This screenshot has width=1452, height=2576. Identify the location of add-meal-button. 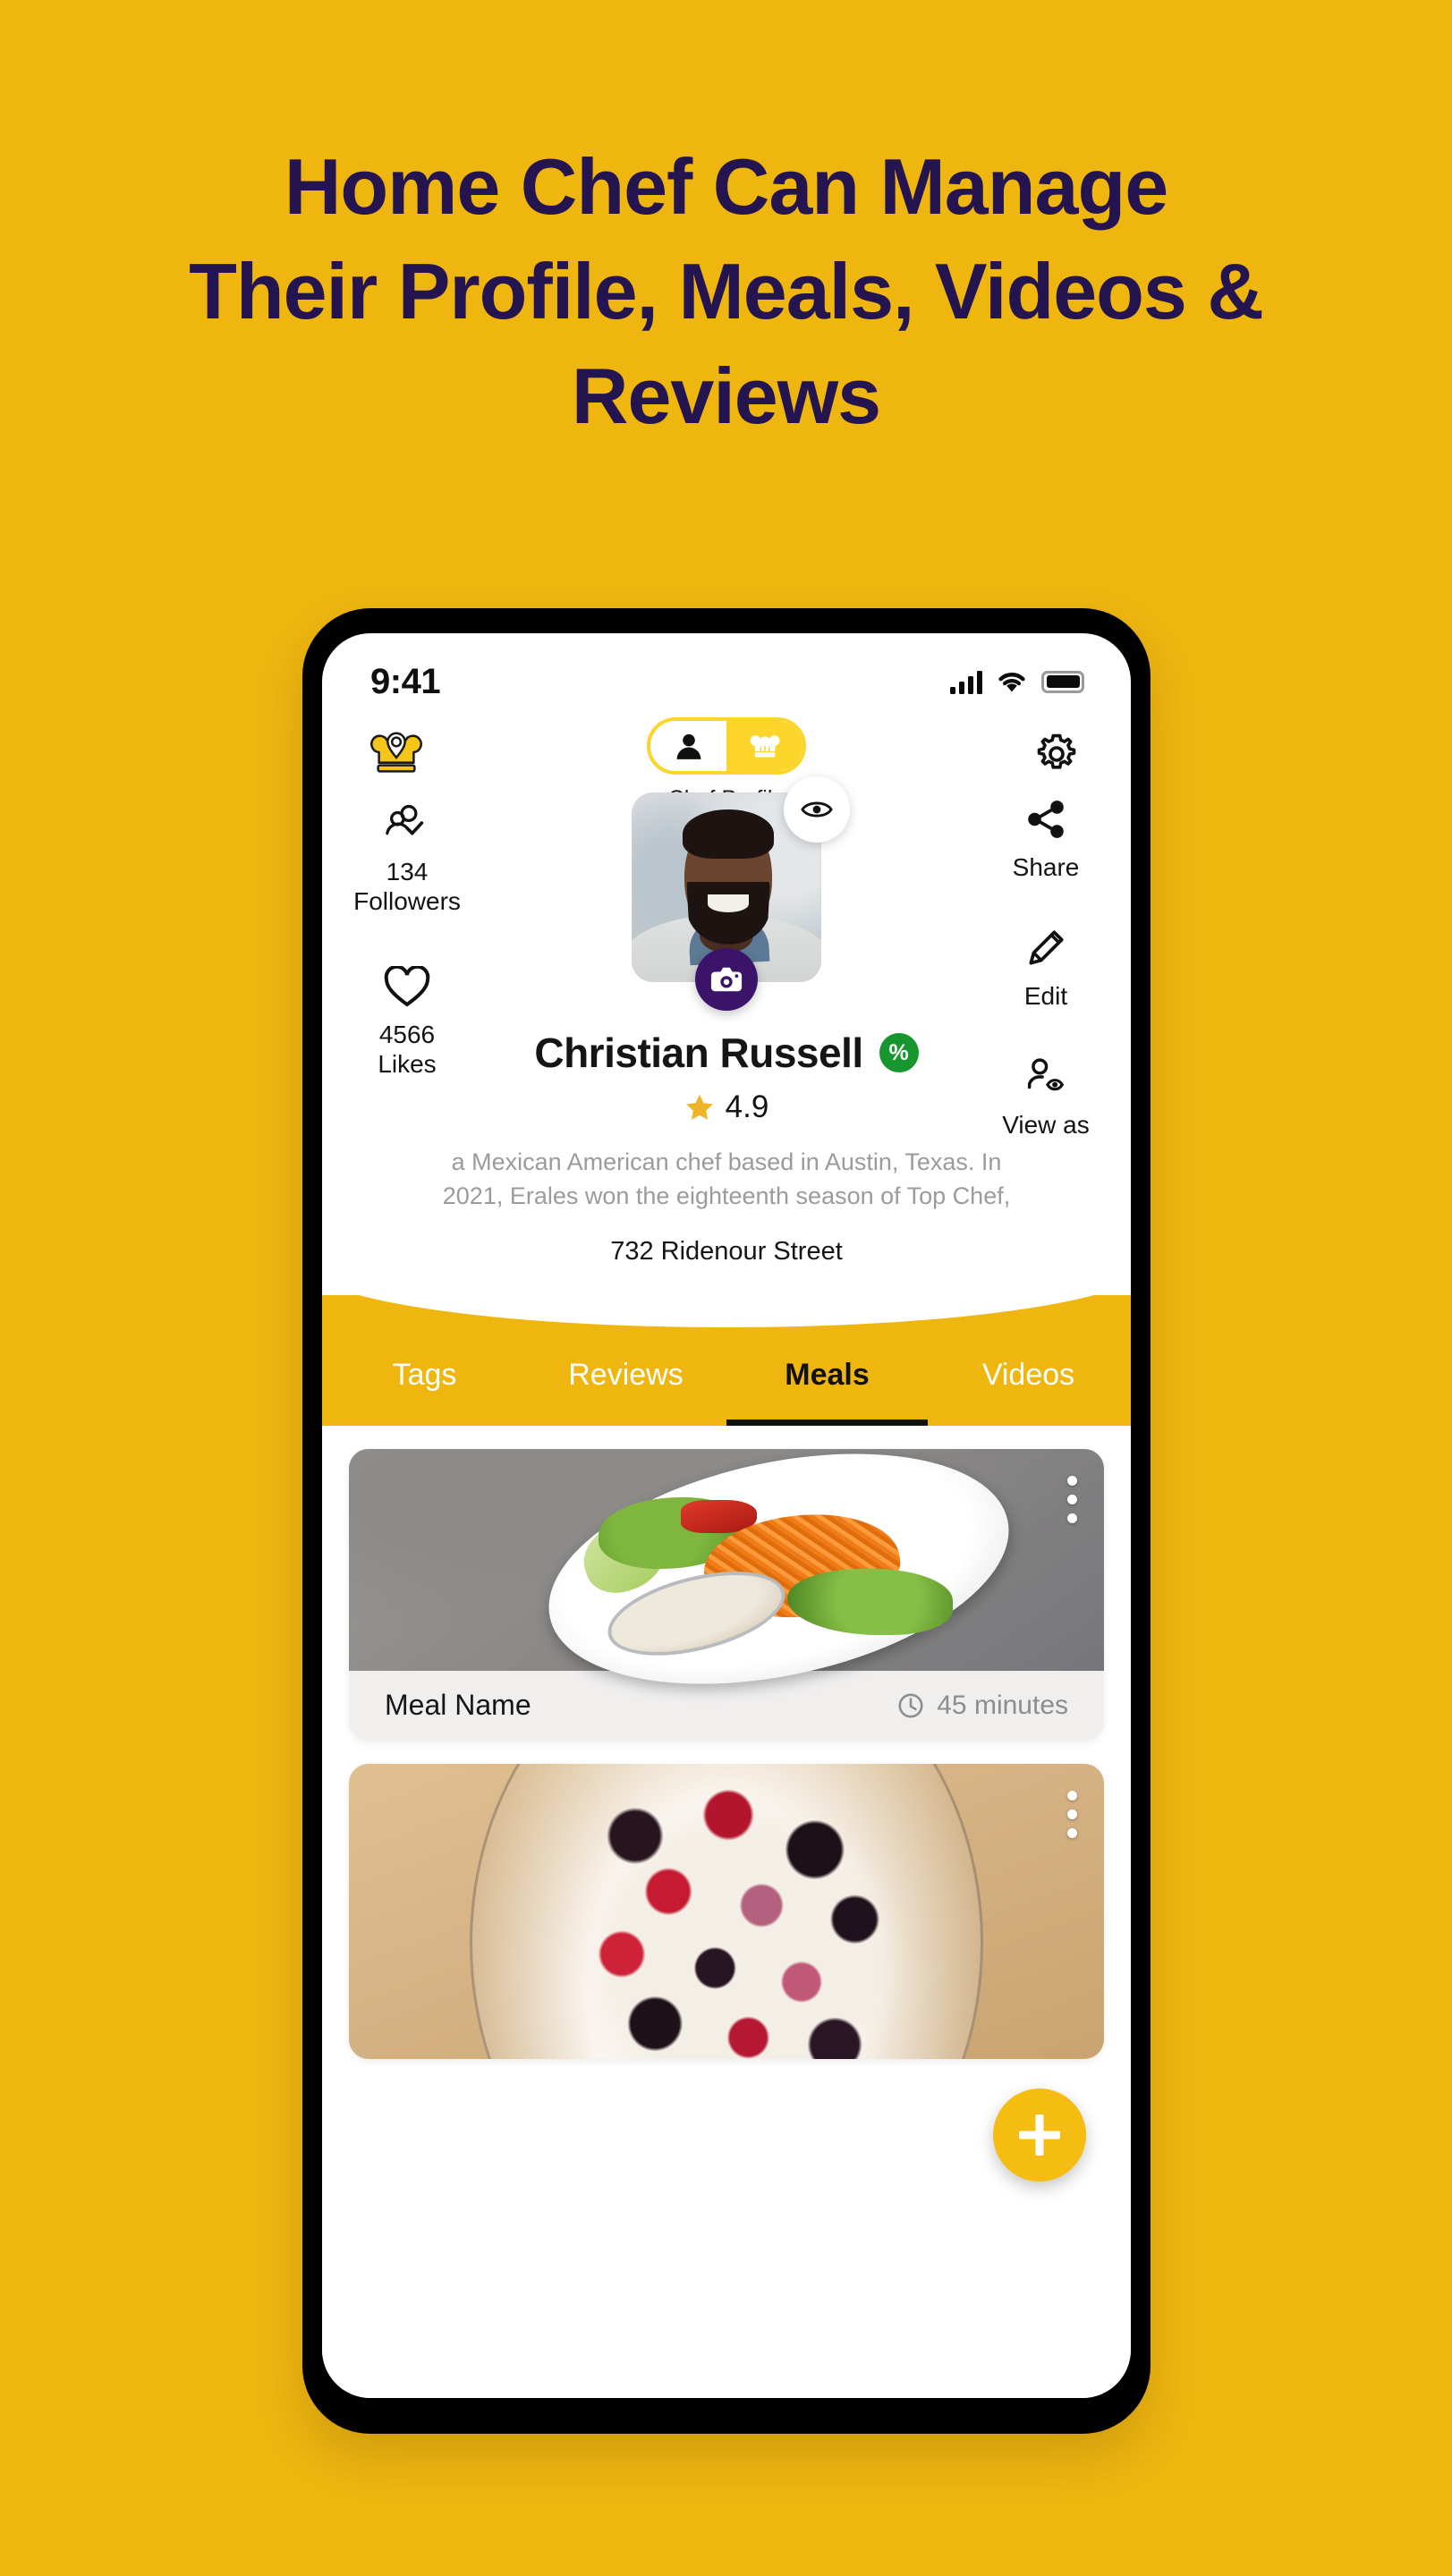
(1039, 2135).